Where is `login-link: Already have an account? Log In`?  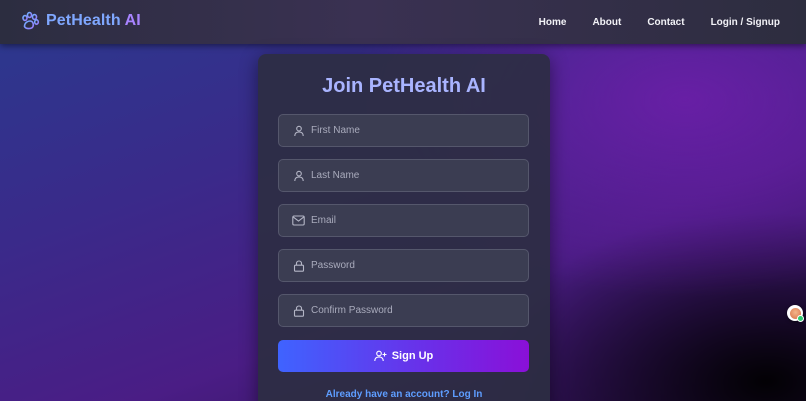 login-link: Already have an account? Log In is located at coordinates (404, 394).